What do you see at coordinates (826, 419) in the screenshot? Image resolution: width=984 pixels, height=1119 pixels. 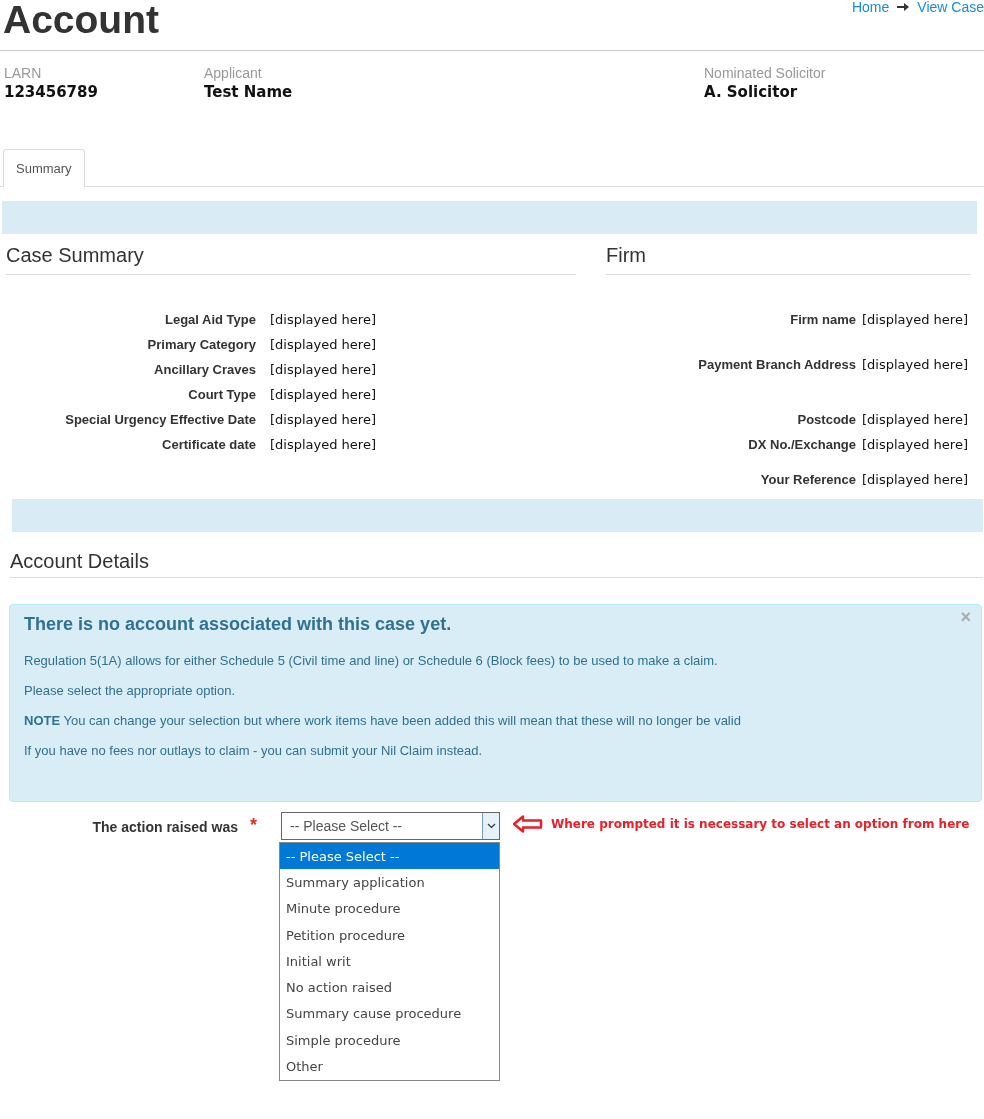 I see `field-label: Postcode` at bounding box center [826, 419].